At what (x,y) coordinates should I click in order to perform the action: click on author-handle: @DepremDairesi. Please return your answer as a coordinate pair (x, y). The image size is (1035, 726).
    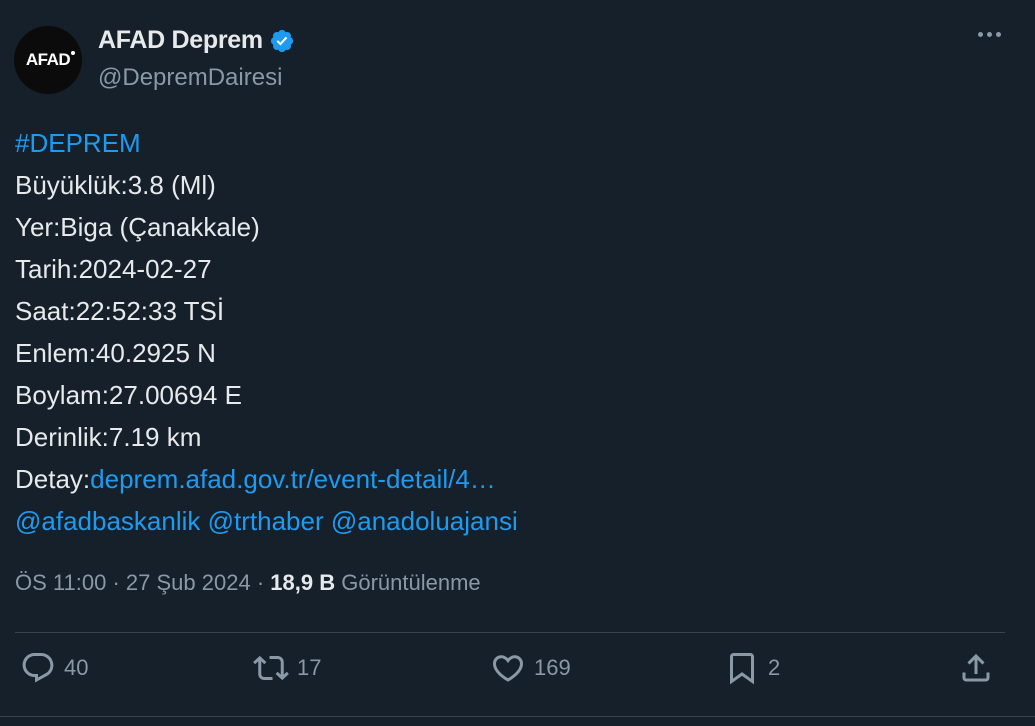
    Looking at the image, I should click on (190, 78).